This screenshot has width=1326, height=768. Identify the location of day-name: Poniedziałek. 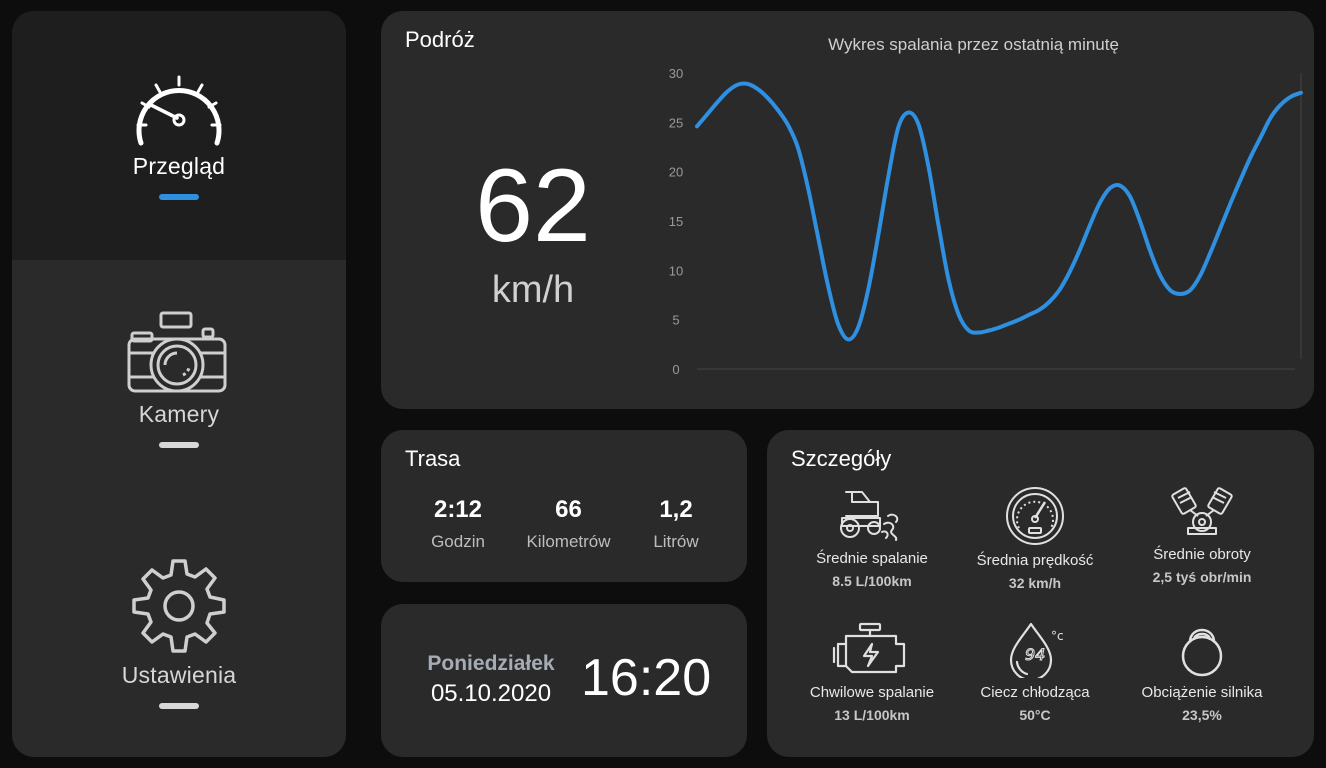
(491, 663).